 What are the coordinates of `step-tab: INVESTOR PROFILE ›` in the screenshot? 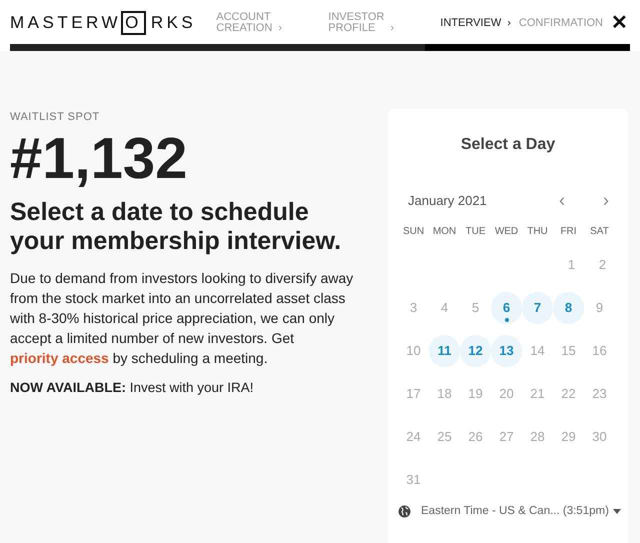 It's located at (380, 23).